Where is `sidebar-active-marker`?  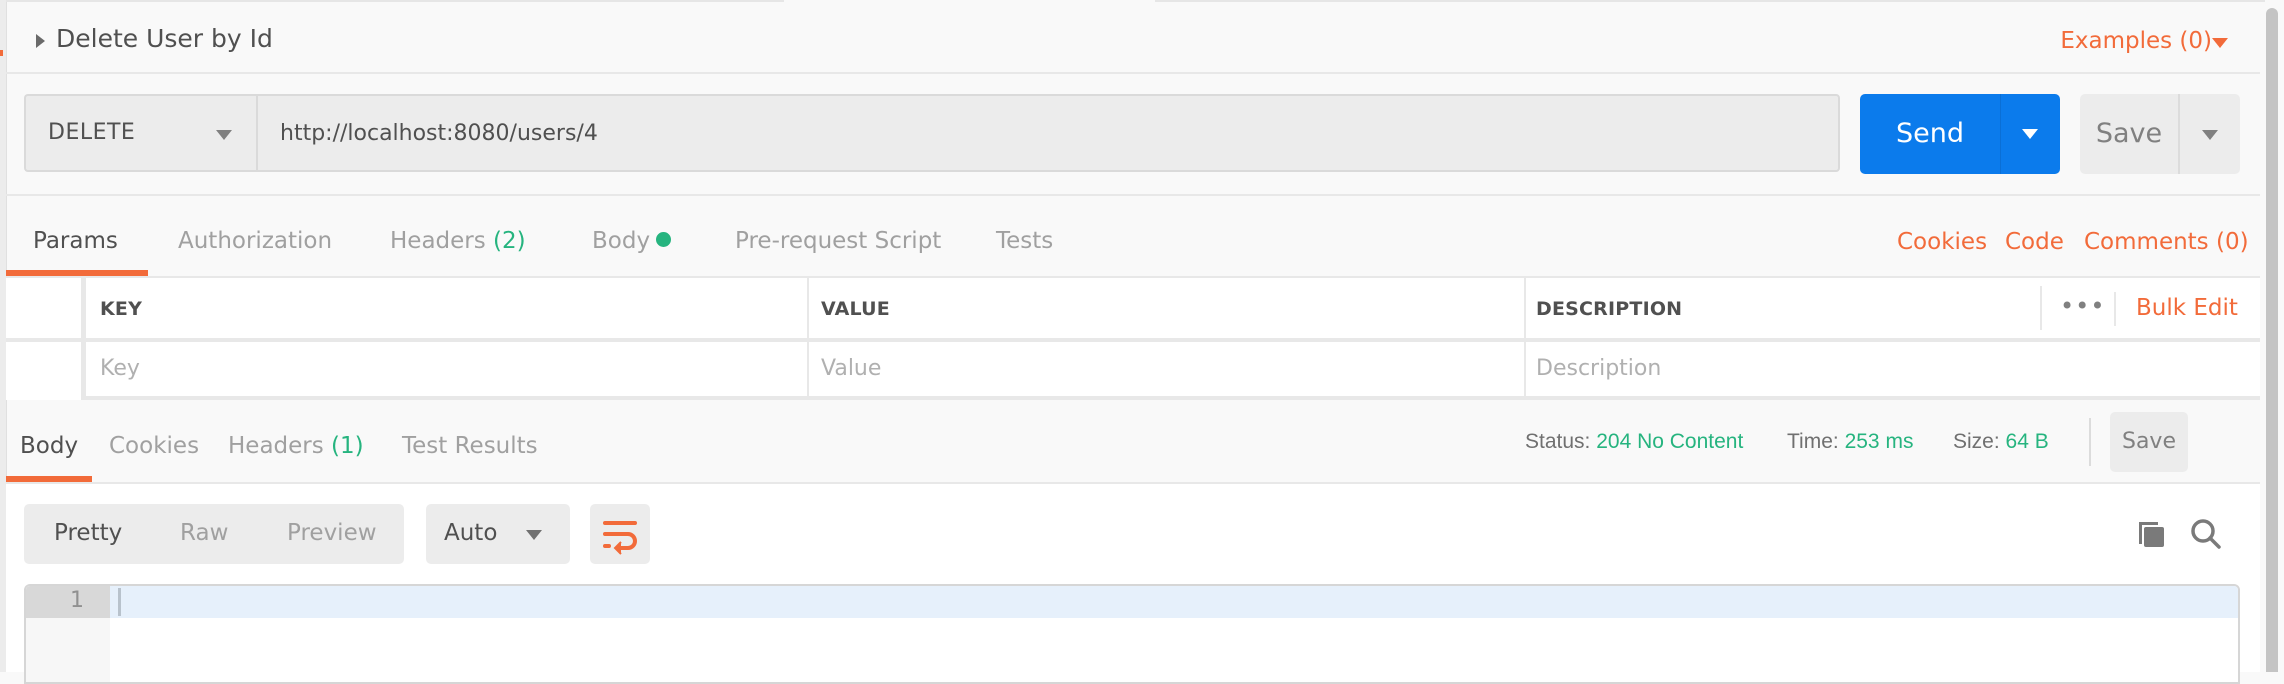
sidebar-active-marker is located at coordinates (1, 53).